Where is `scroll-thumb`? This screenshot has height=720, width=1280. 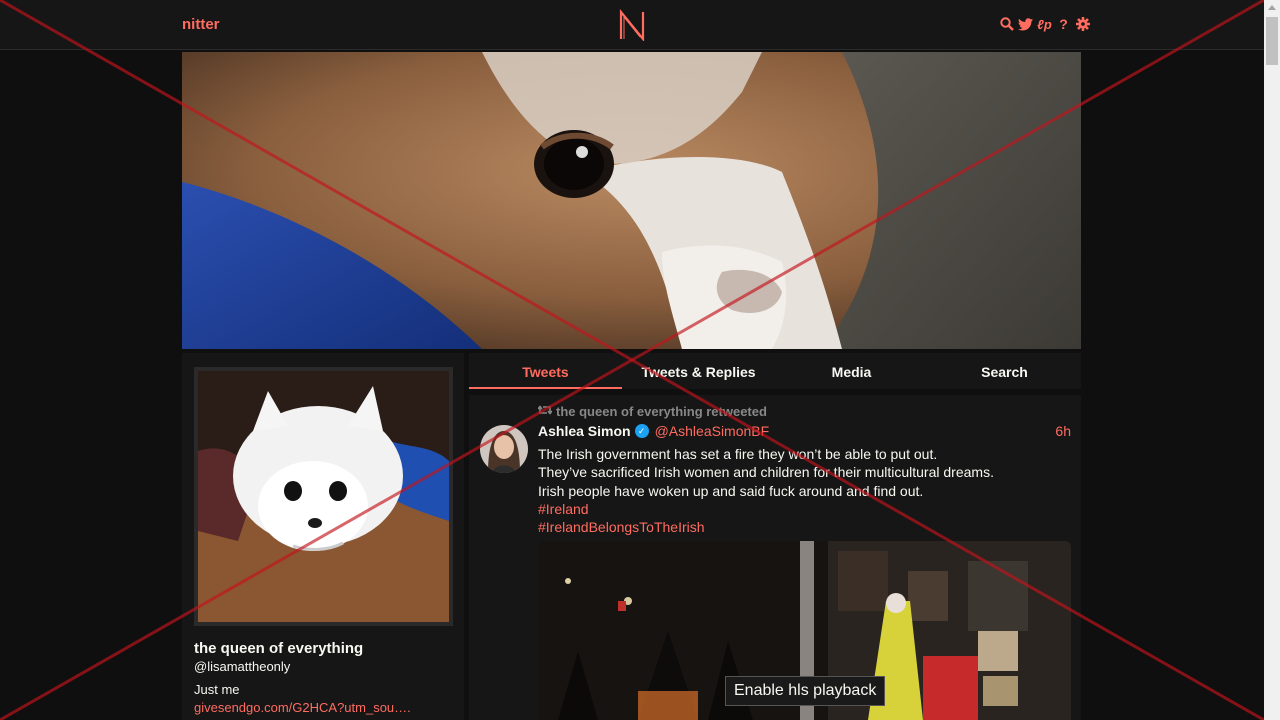
scroll-thumb is located at coordinates (1272, 41).